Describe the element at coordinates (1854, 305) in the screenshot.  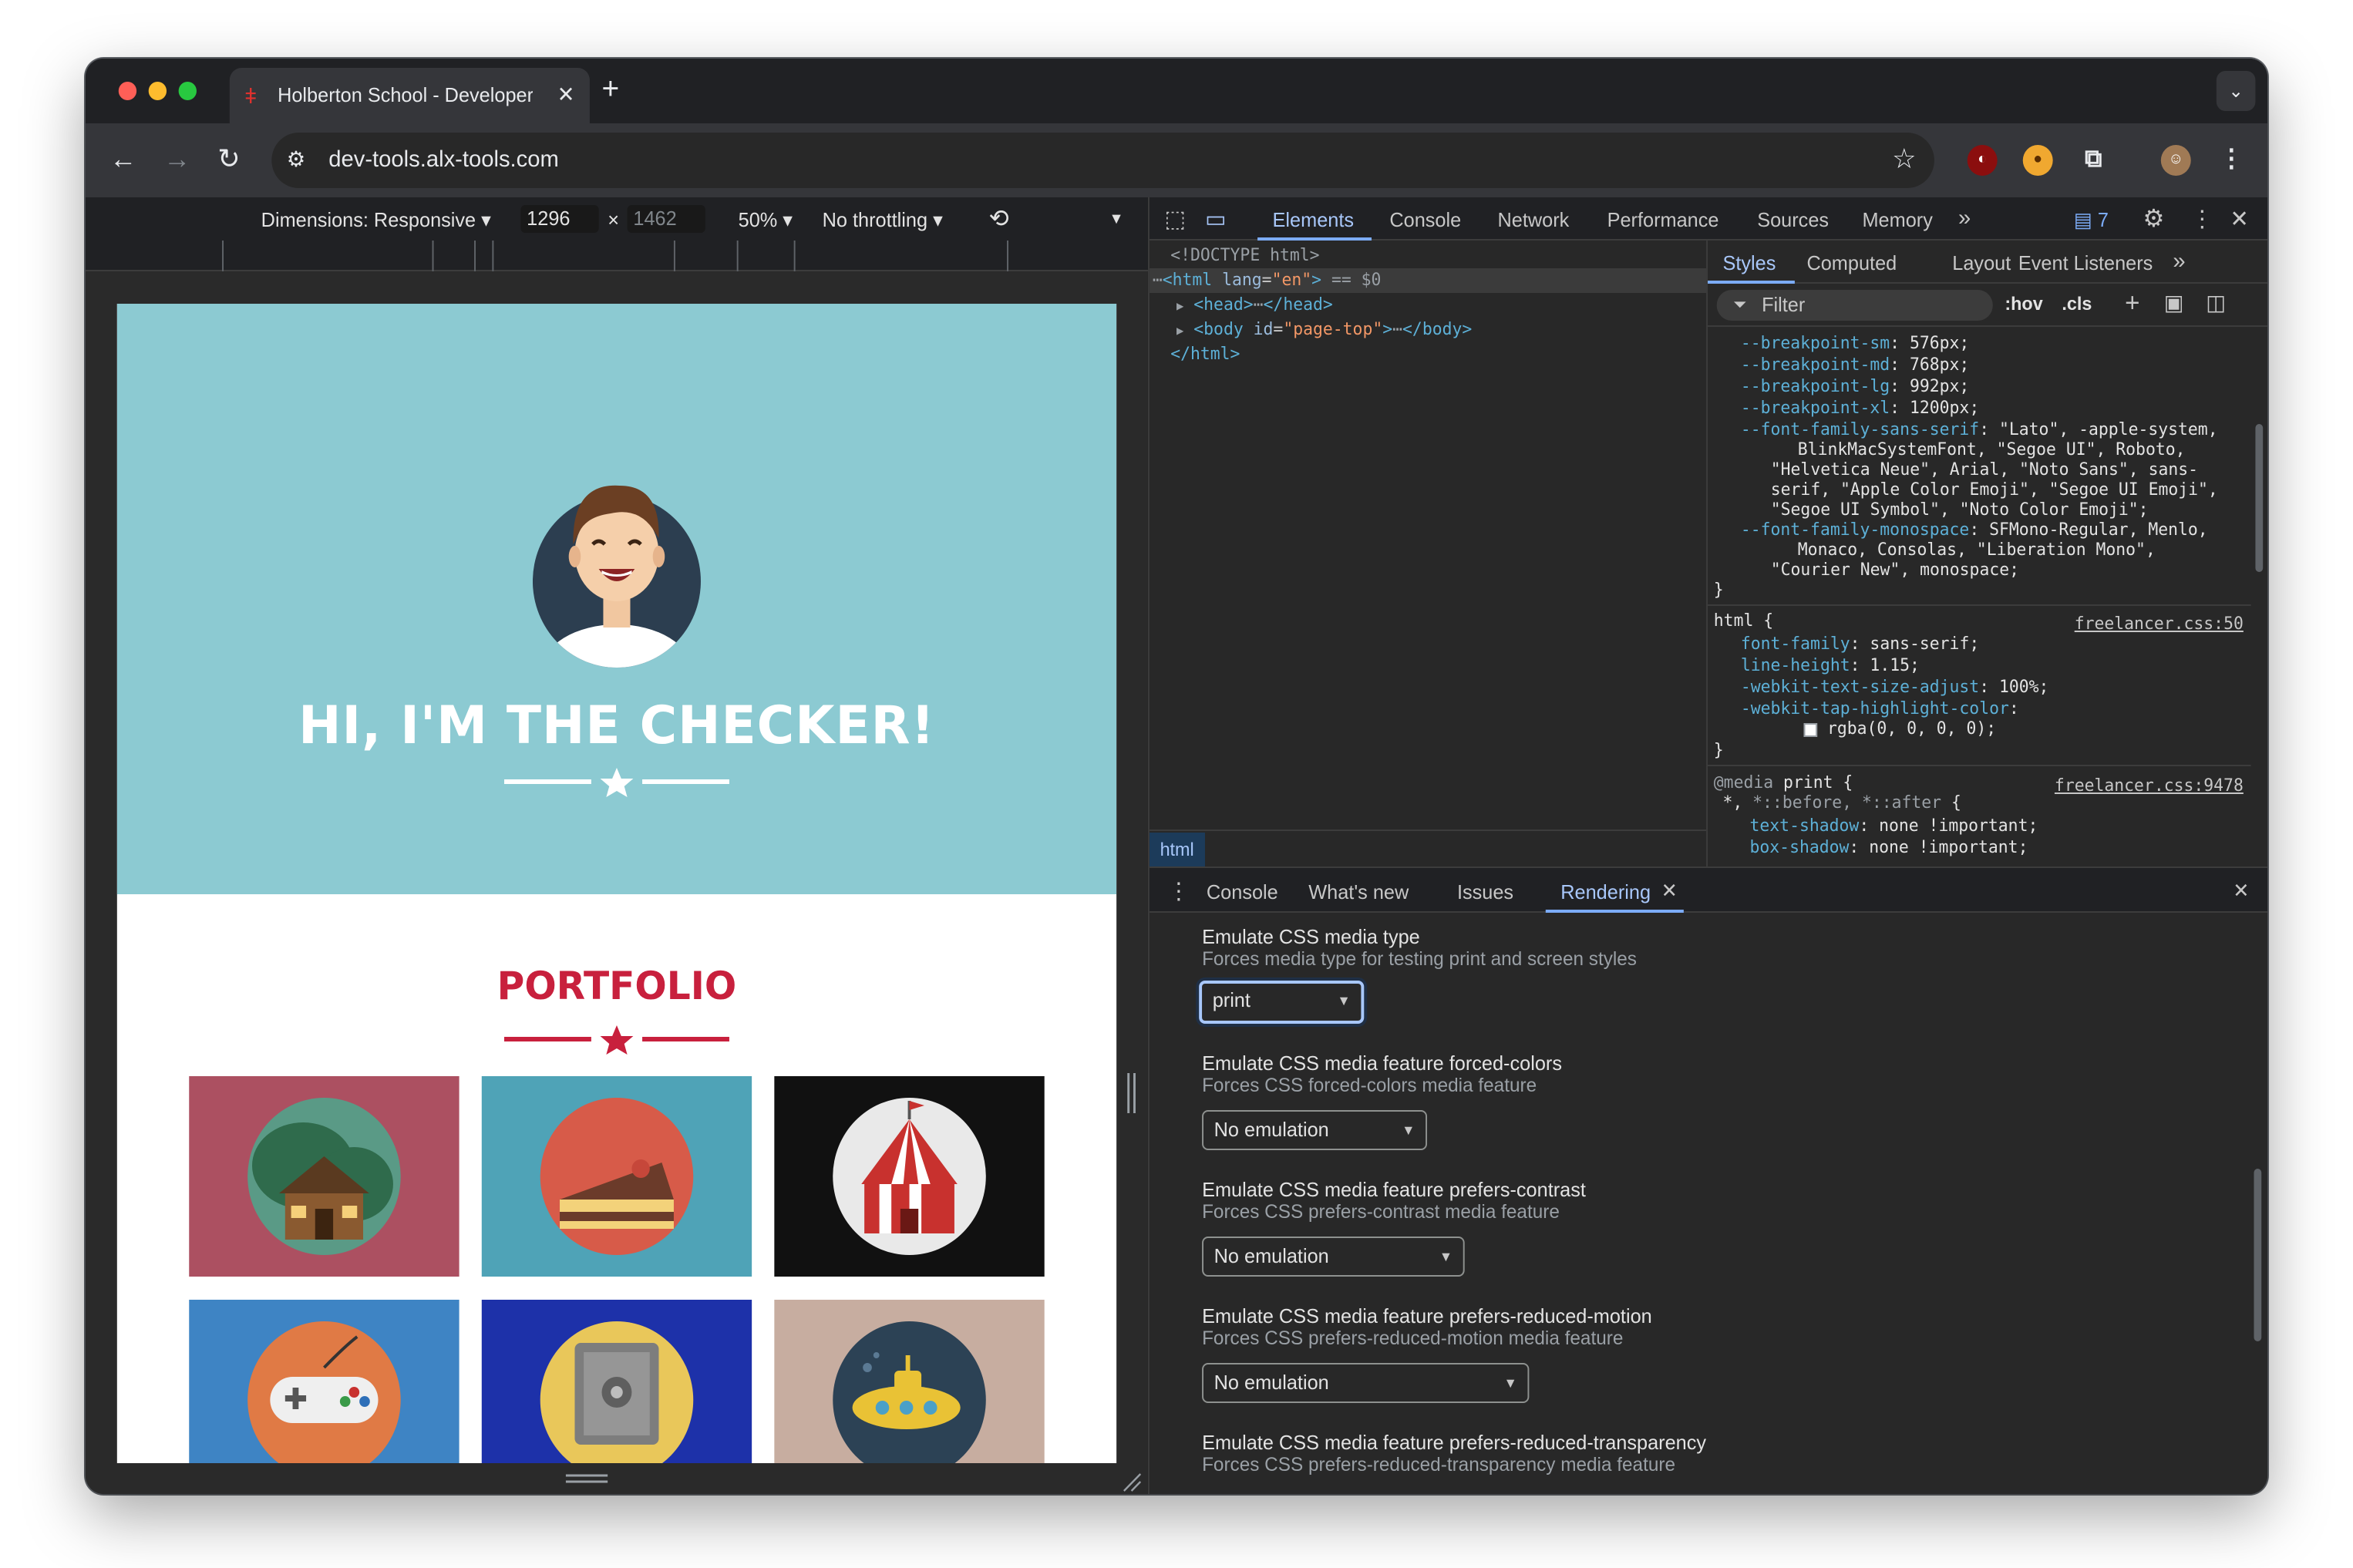
I see `styles-filter-input: ⏷ Filter` at that location.